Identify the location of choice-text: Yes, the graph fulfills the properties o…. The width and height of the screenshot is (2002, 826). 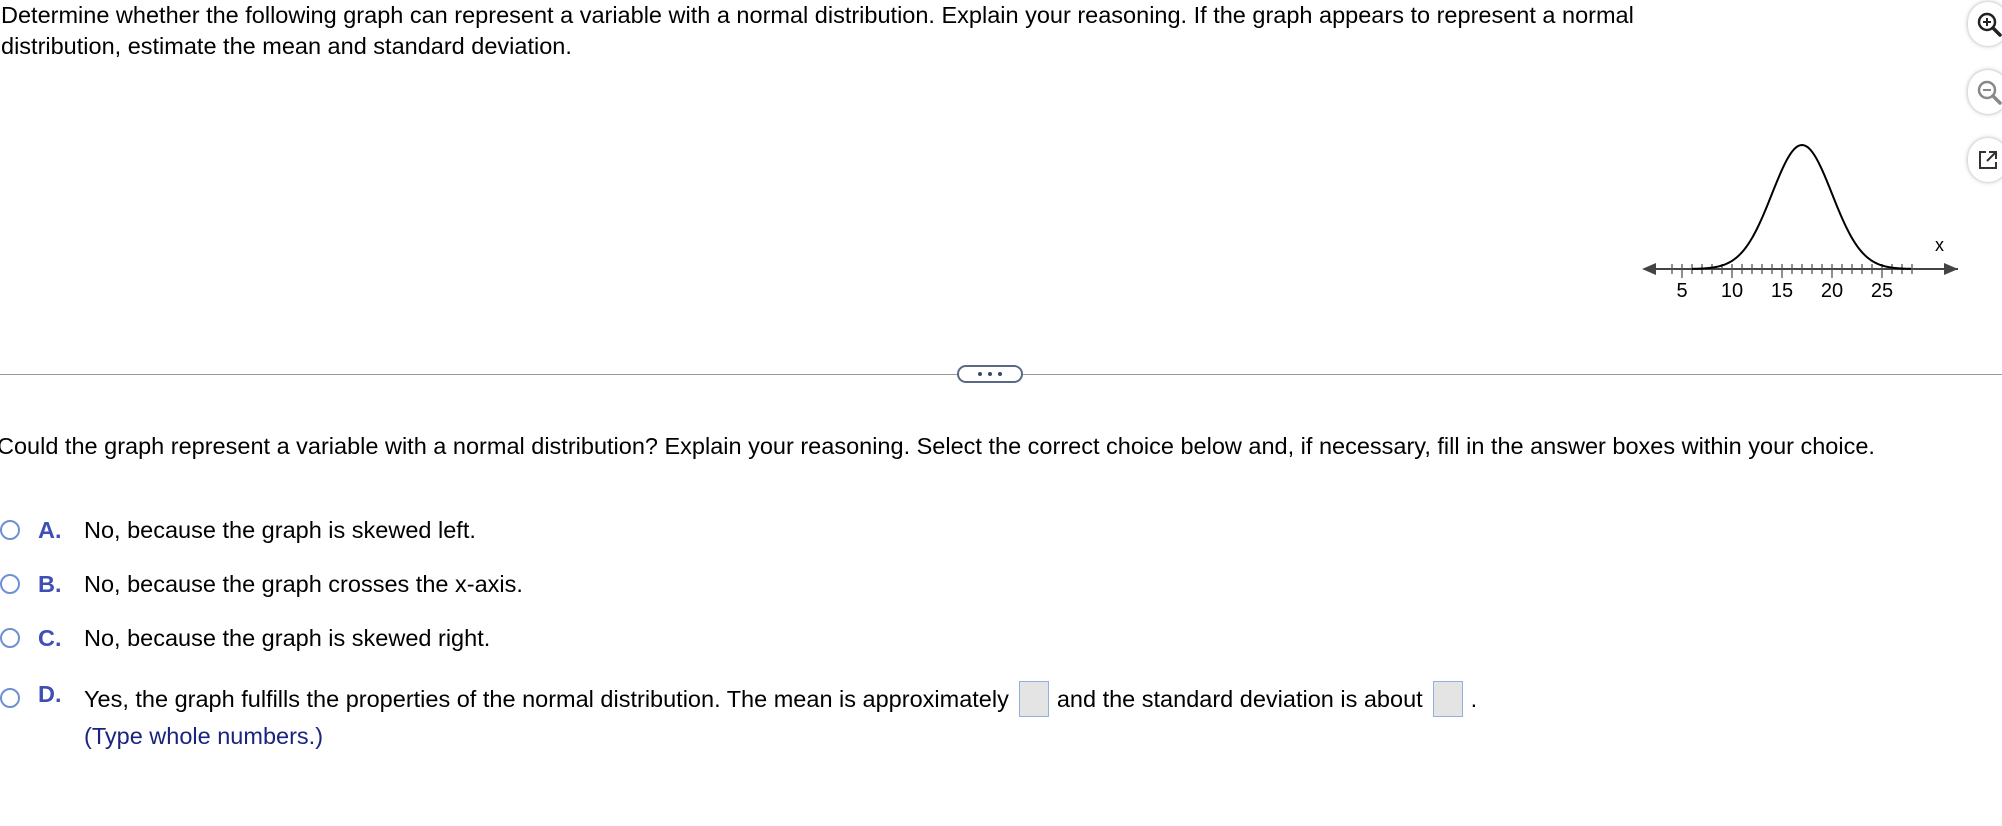
(781, 700).